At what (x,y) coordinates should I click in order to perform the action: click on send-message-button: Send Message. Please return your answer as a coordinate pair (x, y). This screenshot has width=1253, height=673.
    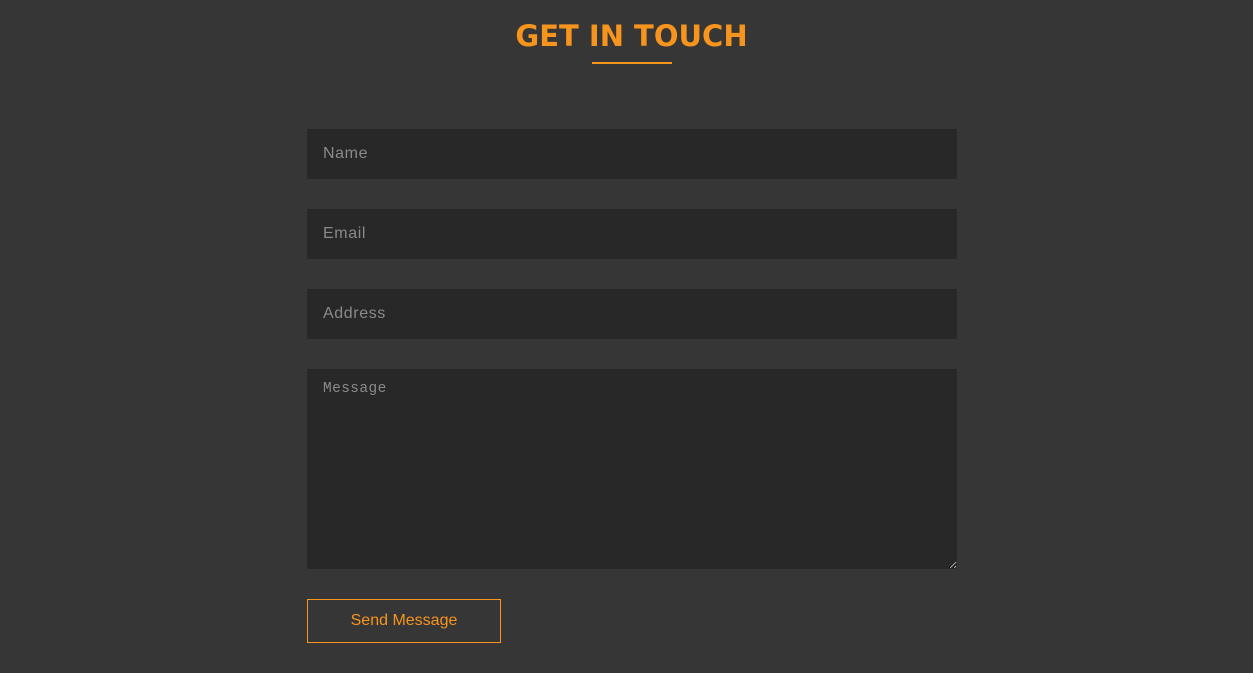
    Looking at the image, I should click on (404, 621).